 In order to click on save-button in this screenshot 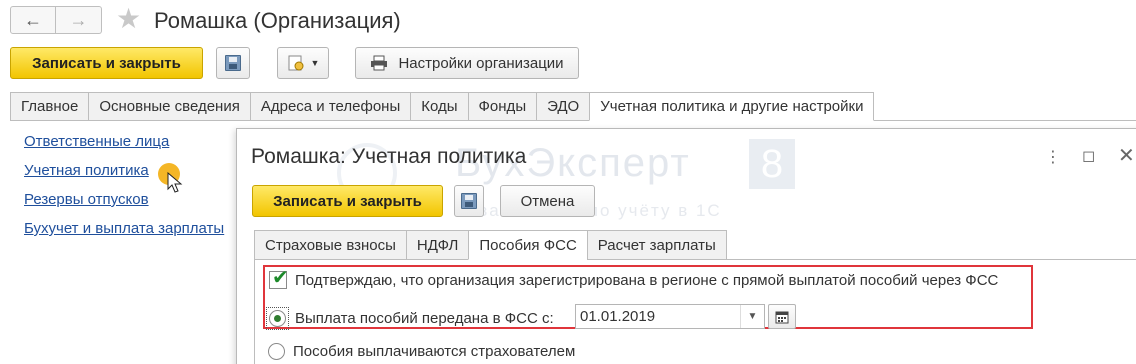, I will do `click(233, 63)`.